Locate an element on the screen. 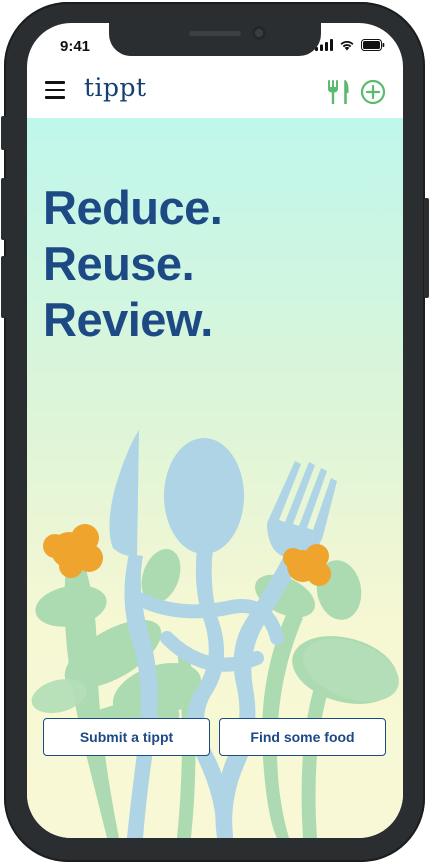  headline-line-2: Reuse. is located at coordinates (119, 263).